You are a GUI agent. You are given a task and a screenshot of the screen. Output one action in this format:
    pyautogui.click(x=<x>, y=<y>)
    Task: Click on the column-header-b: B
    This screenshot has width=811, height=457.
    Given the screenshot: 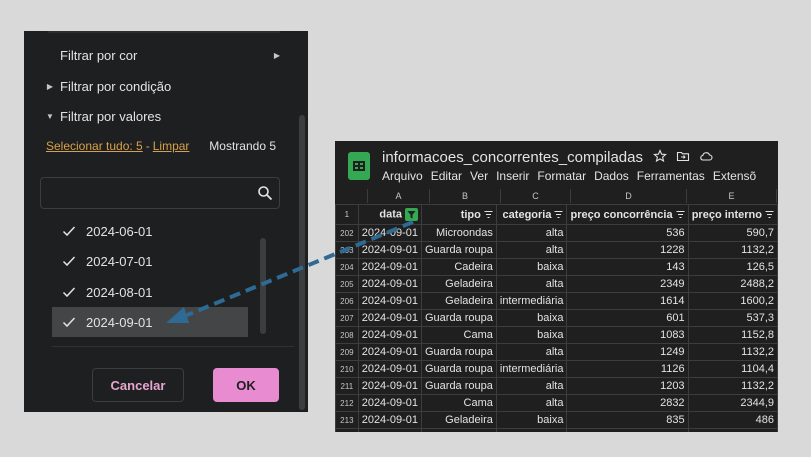 What is the action you would take?
    pyautogui.click(x=465, y=196)
    